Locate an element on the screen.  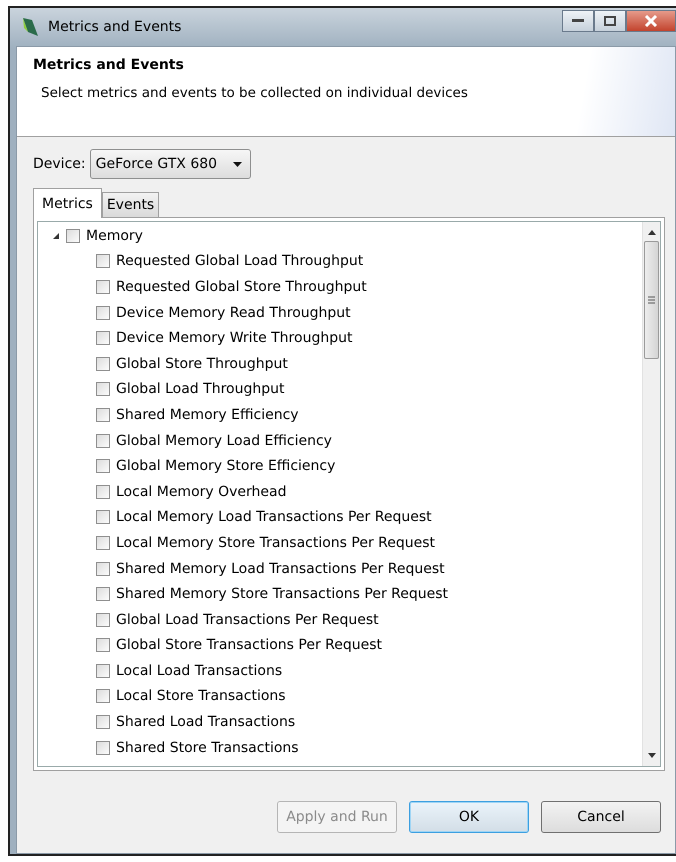
tree-item-label: Local Memory Store Transactions Per Request is located at coordinates (276, 542).